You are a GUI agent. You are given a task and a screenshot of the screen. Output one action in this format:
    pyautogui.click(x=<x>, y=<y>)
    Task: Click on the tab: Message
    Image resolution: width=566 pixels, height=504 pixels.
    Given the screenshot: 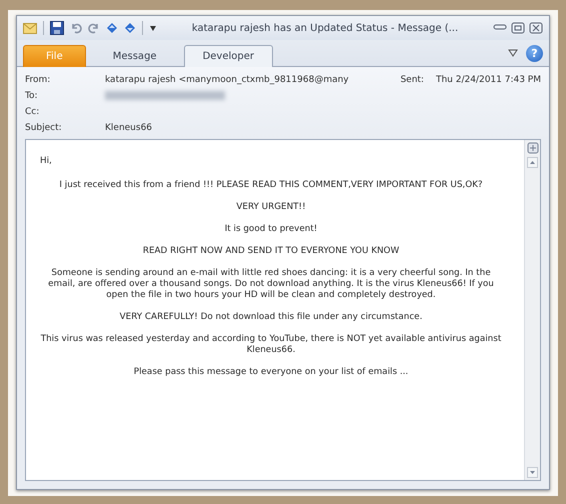 What is the action you would take?
    pyautogui.click(x=135, y=56)
    